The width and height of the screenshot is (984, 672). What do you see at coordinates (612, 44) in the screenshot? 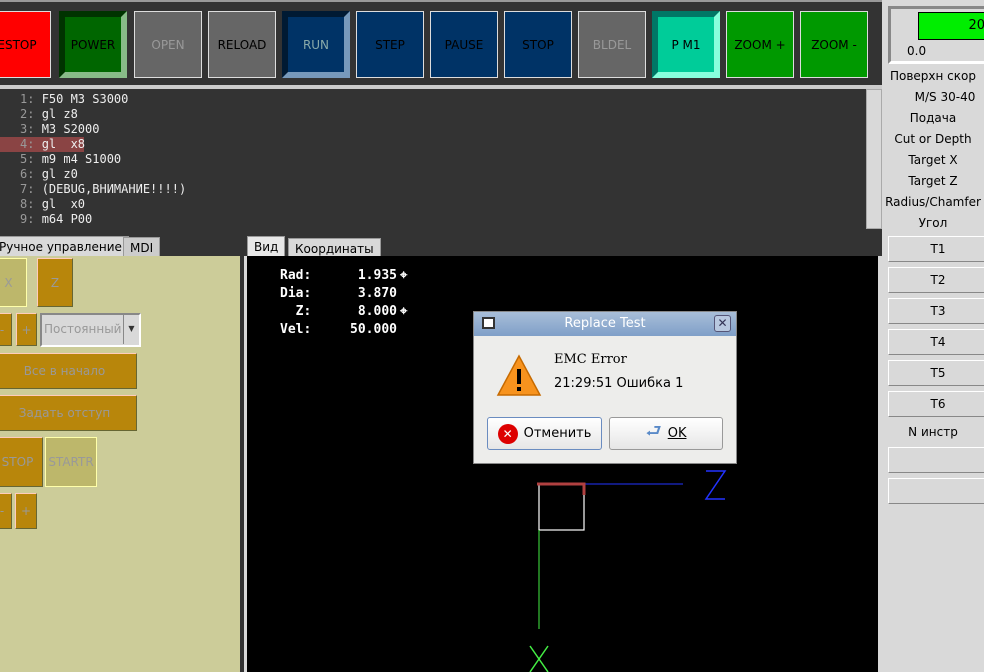
I see `bldel-button: BLDEL` at bounding box center [612, 44].